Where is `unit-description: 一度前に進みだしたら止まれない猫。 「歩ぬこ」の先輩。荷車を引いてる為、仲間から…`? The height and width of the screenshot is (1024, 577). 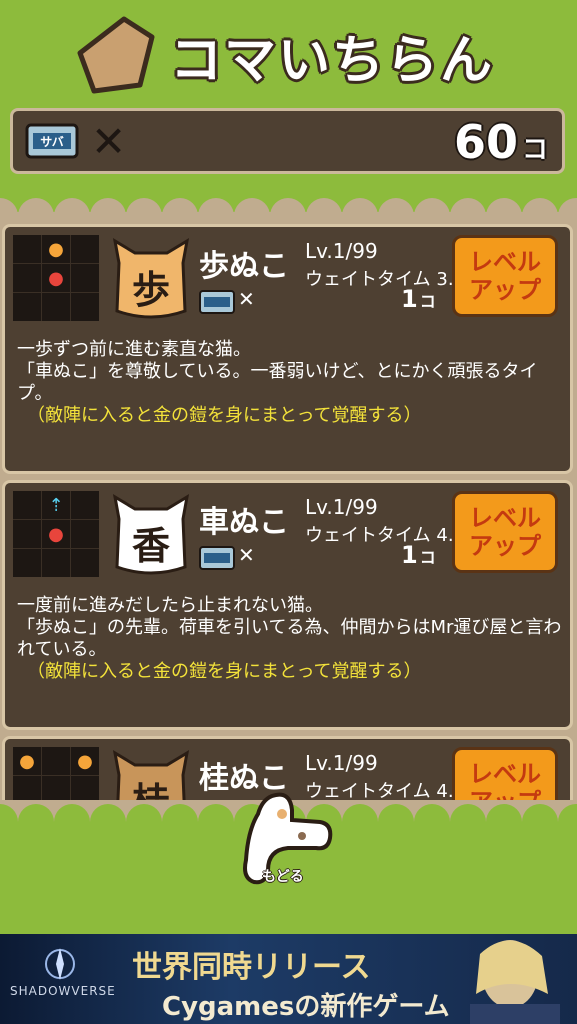 unit-description: 一度前に進みだしたら止まれない猫。 「歩ぬこ」の先輩。荷車を引いてる為、仲間から… is located at coordinates (289, 639).